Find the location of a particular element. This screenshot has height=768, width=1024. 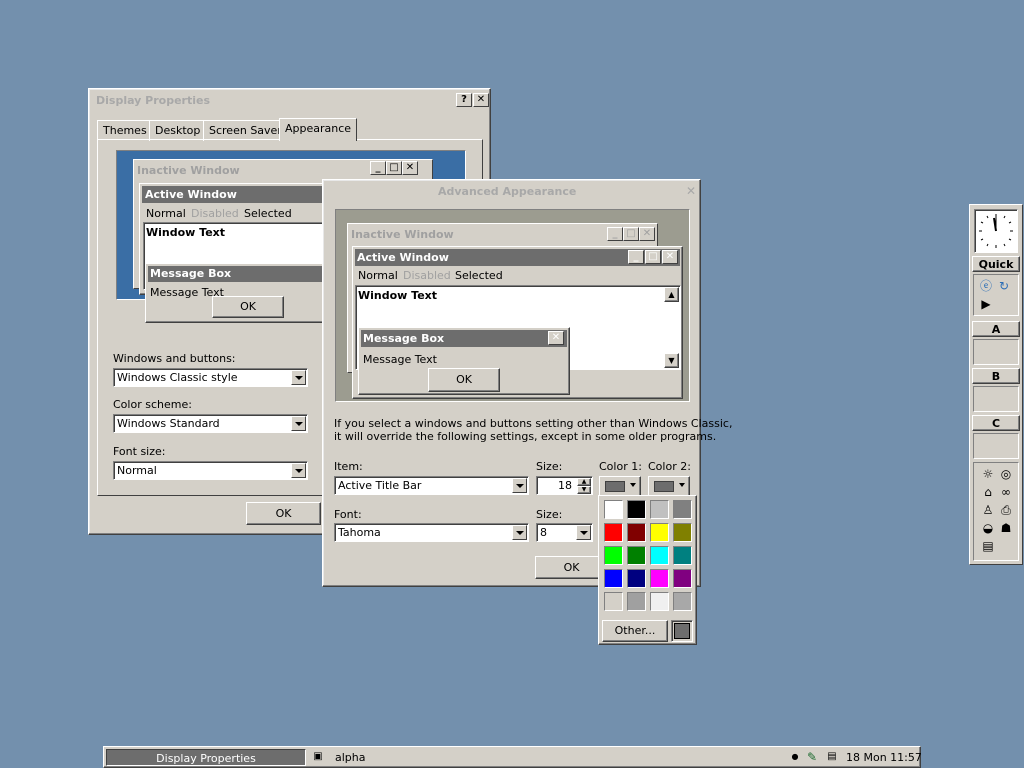

font-size-select: Normal is located at coordinates (210, 470).